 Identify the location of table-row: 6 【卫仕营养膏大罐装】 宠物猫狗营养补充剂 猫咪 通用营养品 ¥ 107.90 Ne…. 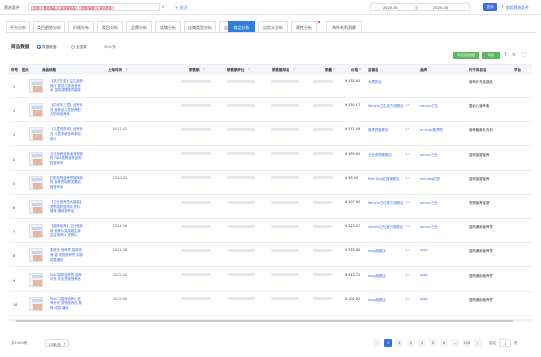
(270, 207).